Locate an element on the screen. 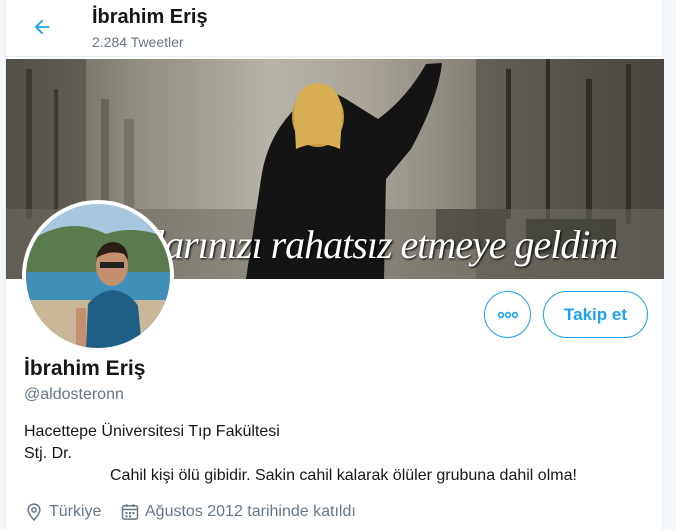 Image resolution: width=676 pixels, height=530 pixels. profile-joined-date: Ağustos 2012 tarihinde katıldı is located at coordinates (238, 512).